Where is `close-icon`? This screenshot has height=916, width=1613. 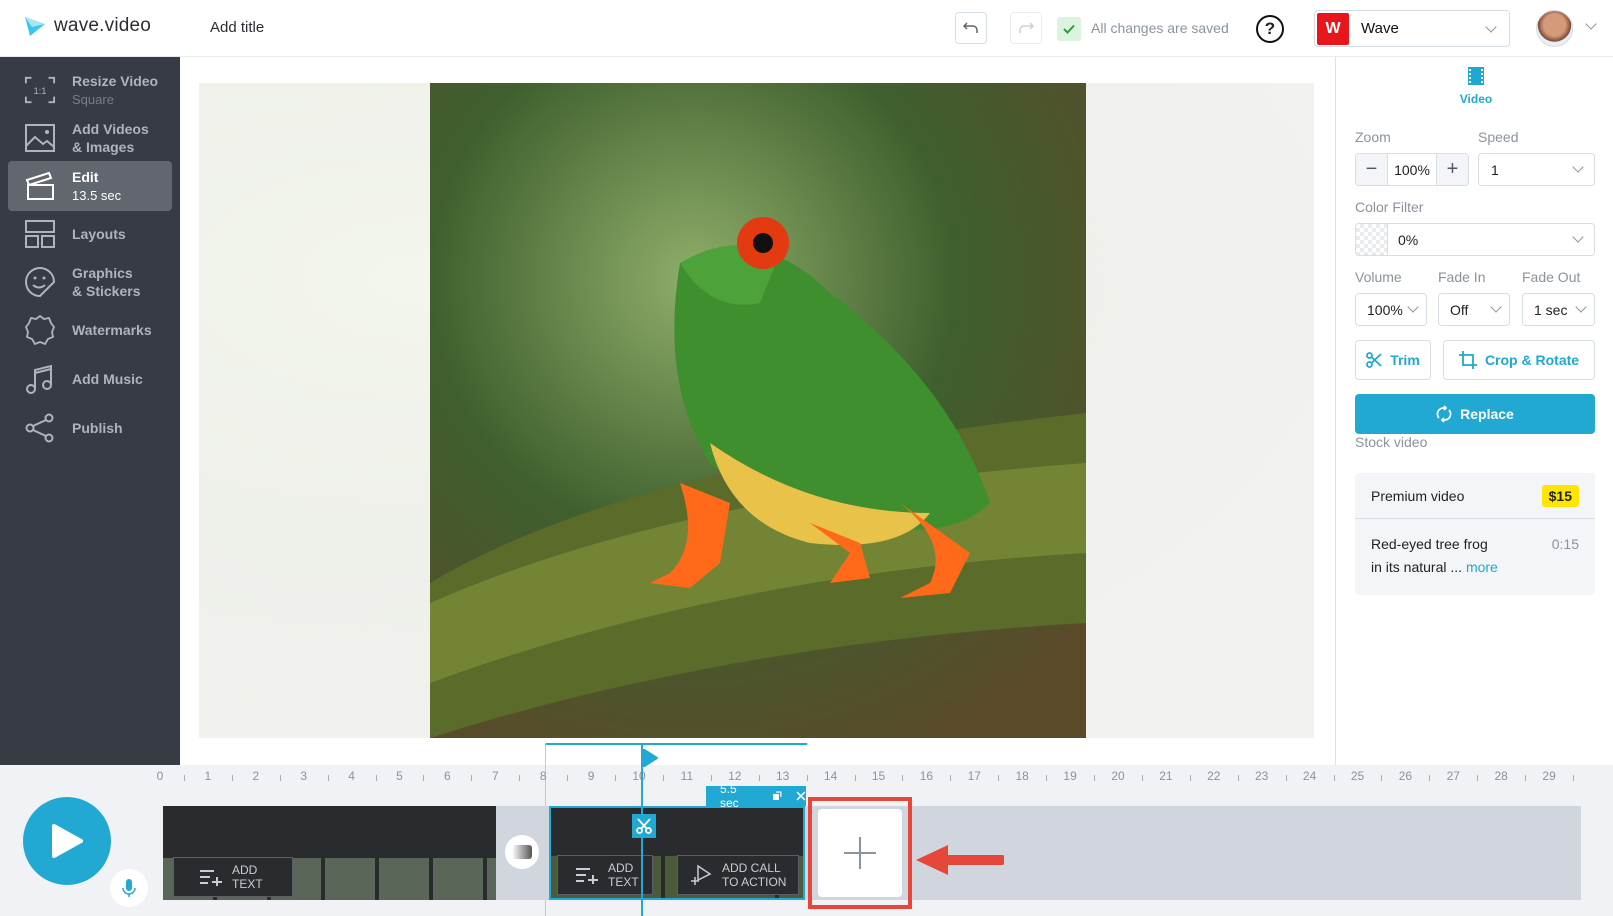 close-icon is located at coordinates (801, 796).